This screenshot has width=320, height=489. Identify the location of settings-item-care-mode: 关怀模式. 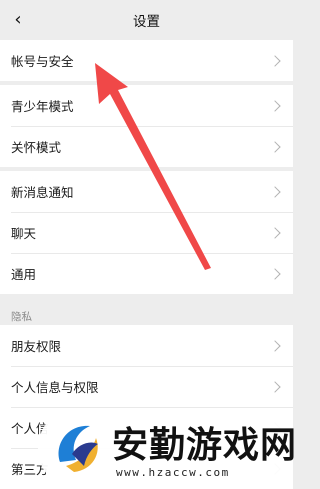
(146, 146).